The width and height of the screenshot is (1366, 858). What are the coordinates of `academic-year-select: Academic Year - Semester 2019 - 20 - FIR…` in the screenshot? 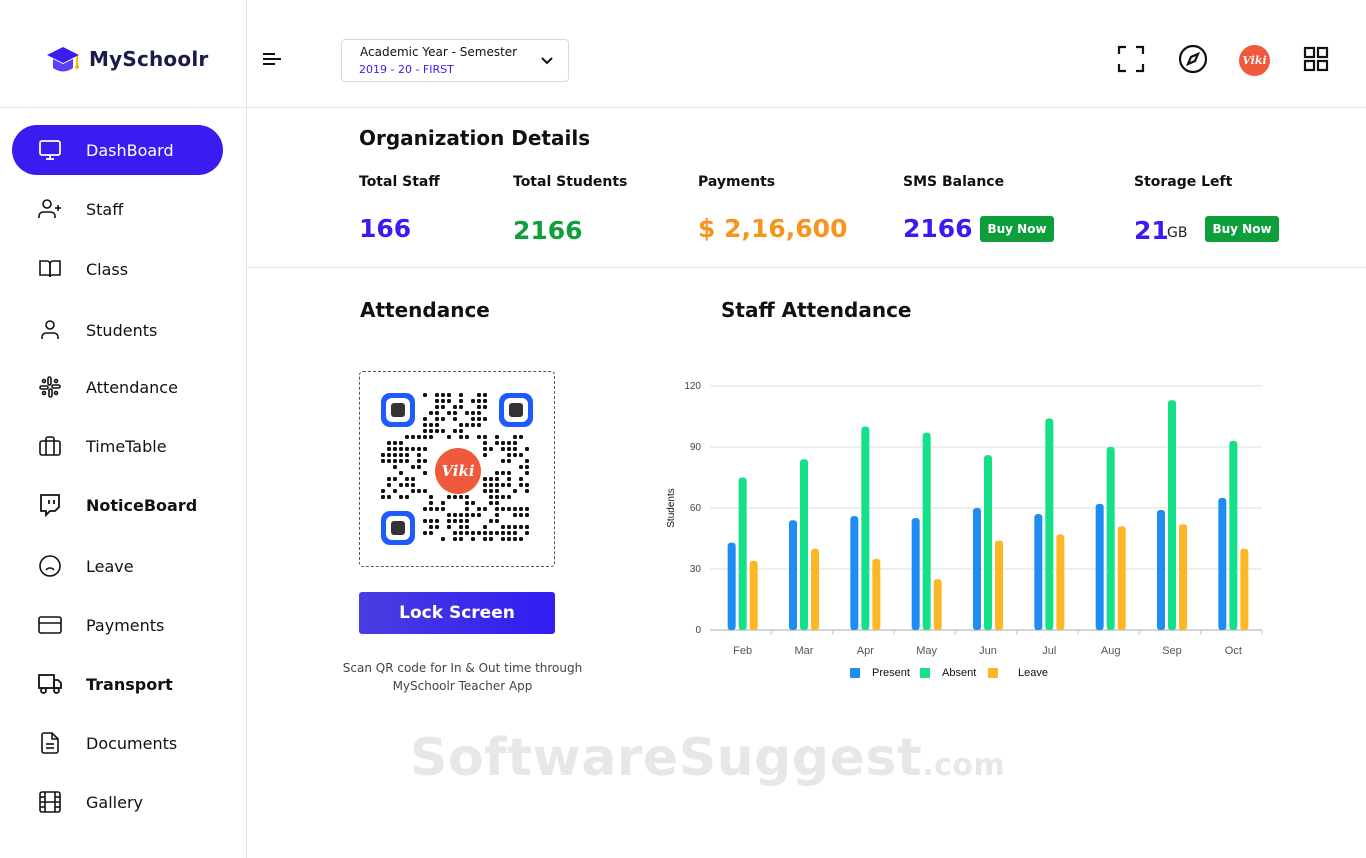 It's located at (455, 60).